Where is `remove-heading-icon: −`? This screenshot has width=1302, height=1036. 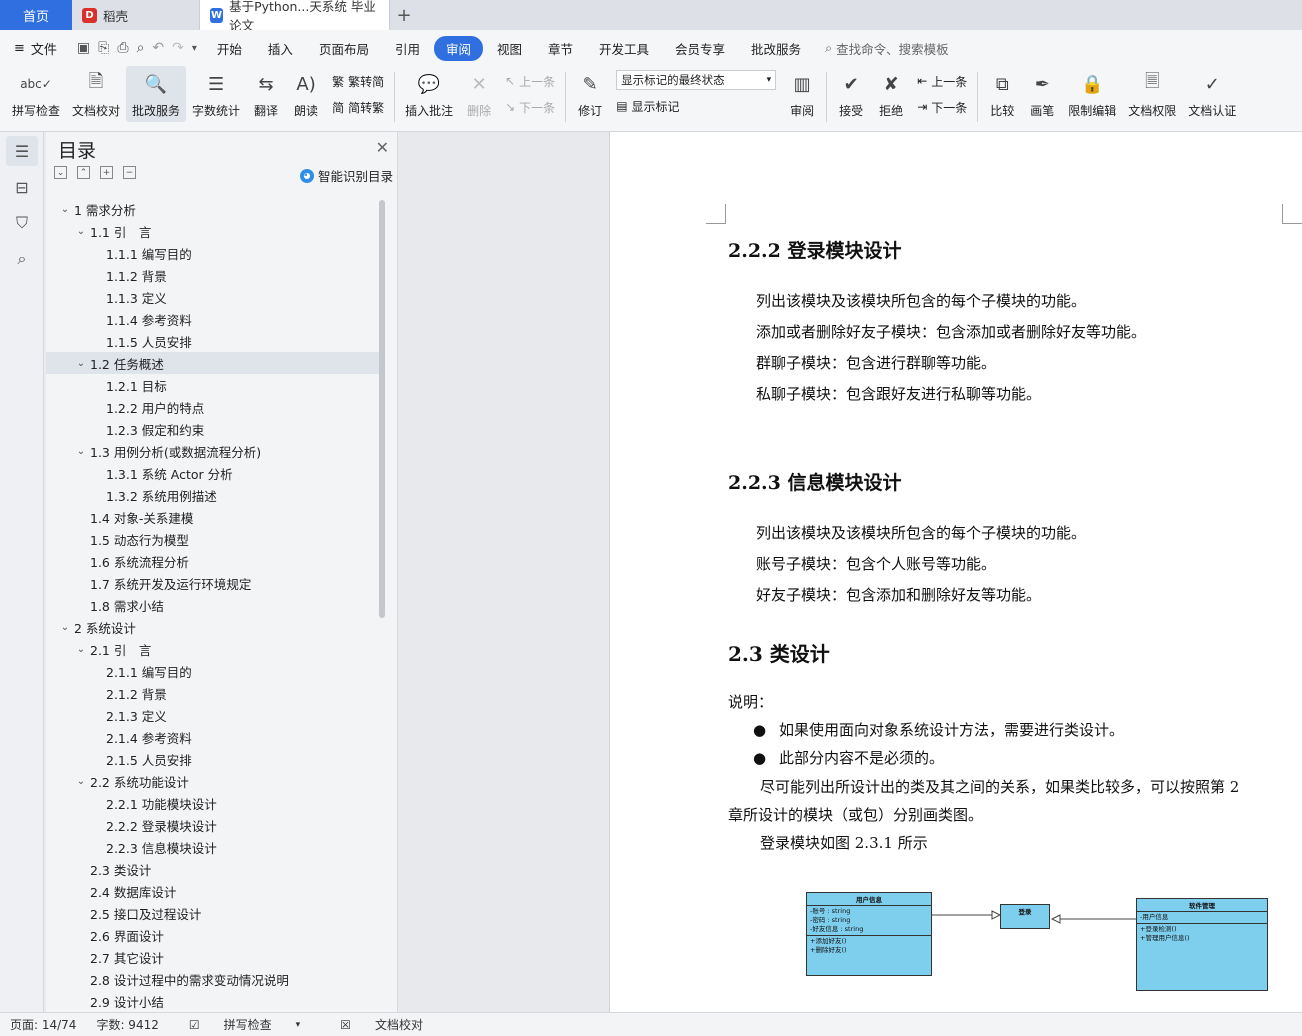 remove-heading-icon: − is located at coordinates (129, 172).